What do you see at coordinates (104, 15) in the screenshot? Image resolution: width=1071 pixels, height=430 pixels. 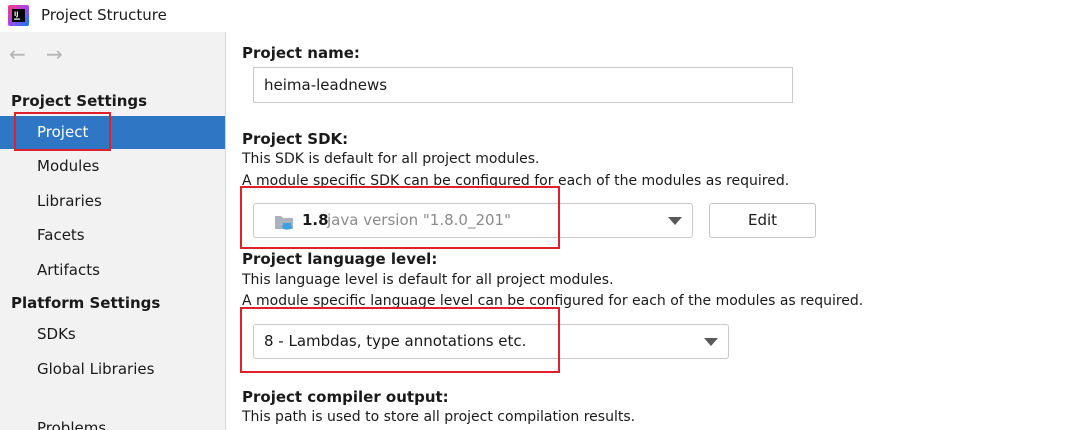 I see `window-title: Project Structure` at bounding box center [104, 15].